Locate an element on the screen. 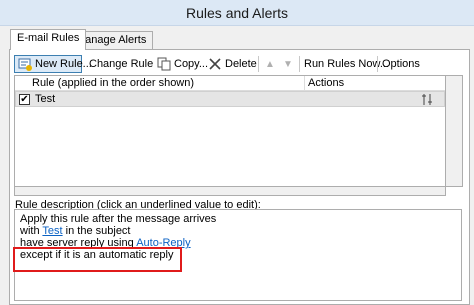 This screenshot has width=474, height=305. title-bar: Rules and Alerts is located at coordinates (237, 13).